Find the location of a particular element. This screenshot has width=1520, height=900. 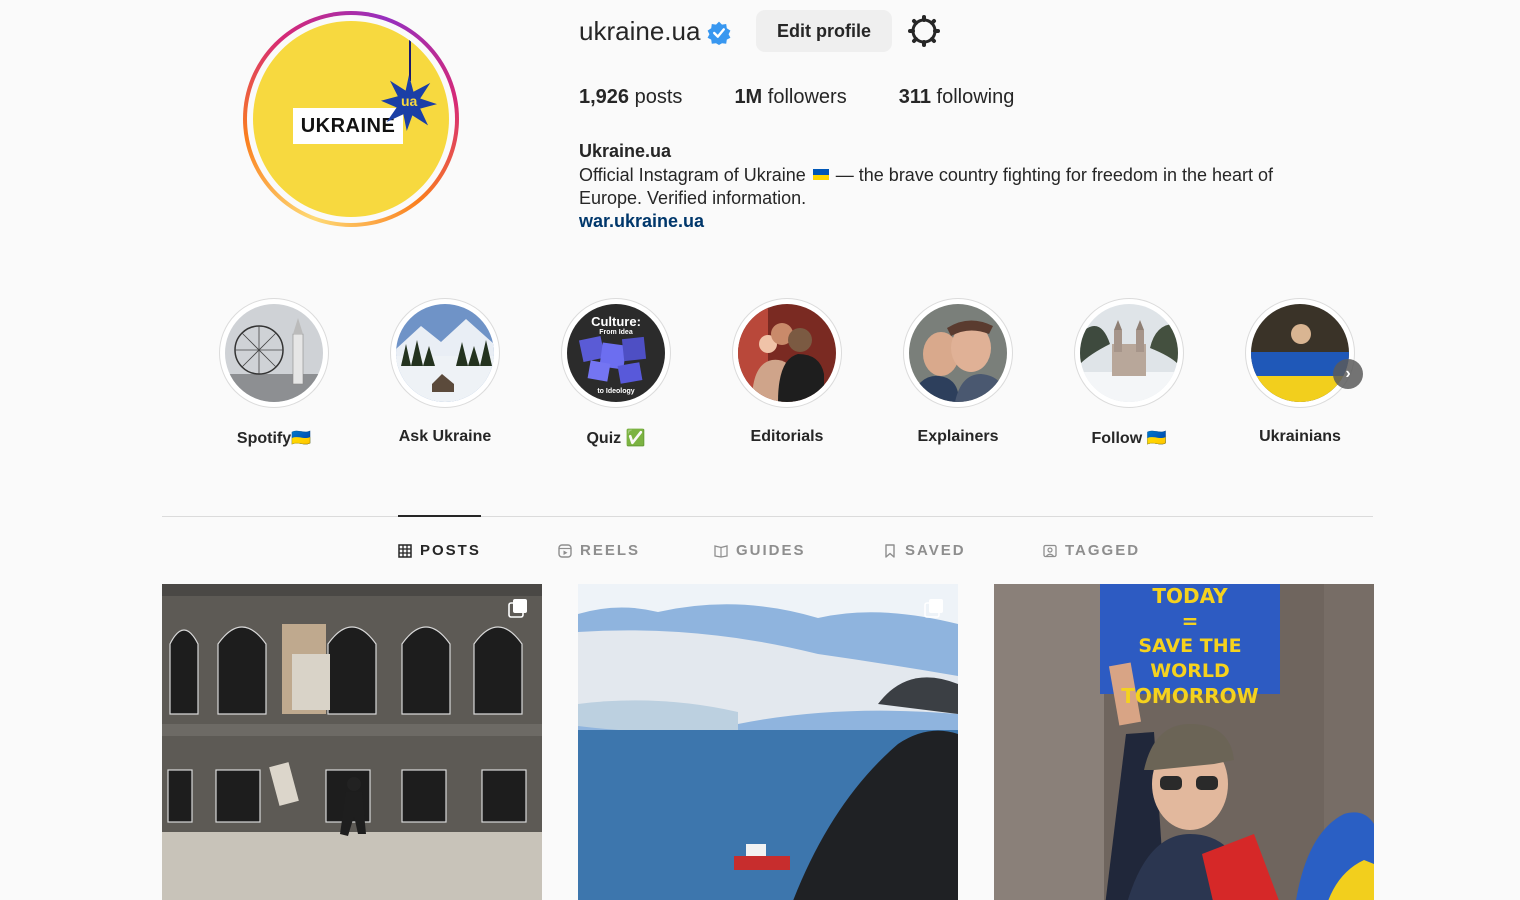

avatar-logo: UKRAINE ua is located at coordinates (351, 119).